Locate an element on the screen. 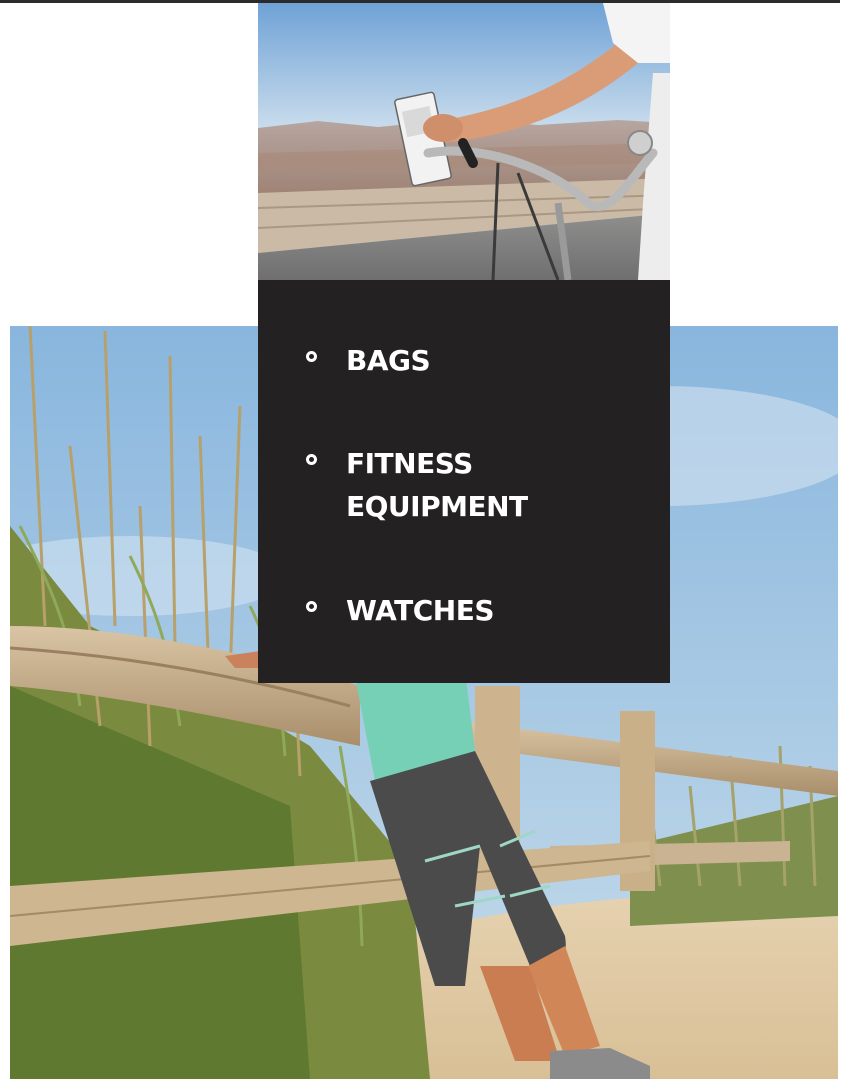 This screenshot has width=853, height=1079. category-item-fitness-equipment: FITNESS EQUIPMENT is located at coordinates (436, 485).